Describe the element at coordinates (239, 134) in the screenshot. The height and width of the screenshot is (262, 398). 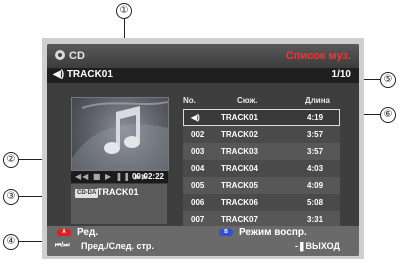
I see `track-title: TRACK02` at that location.